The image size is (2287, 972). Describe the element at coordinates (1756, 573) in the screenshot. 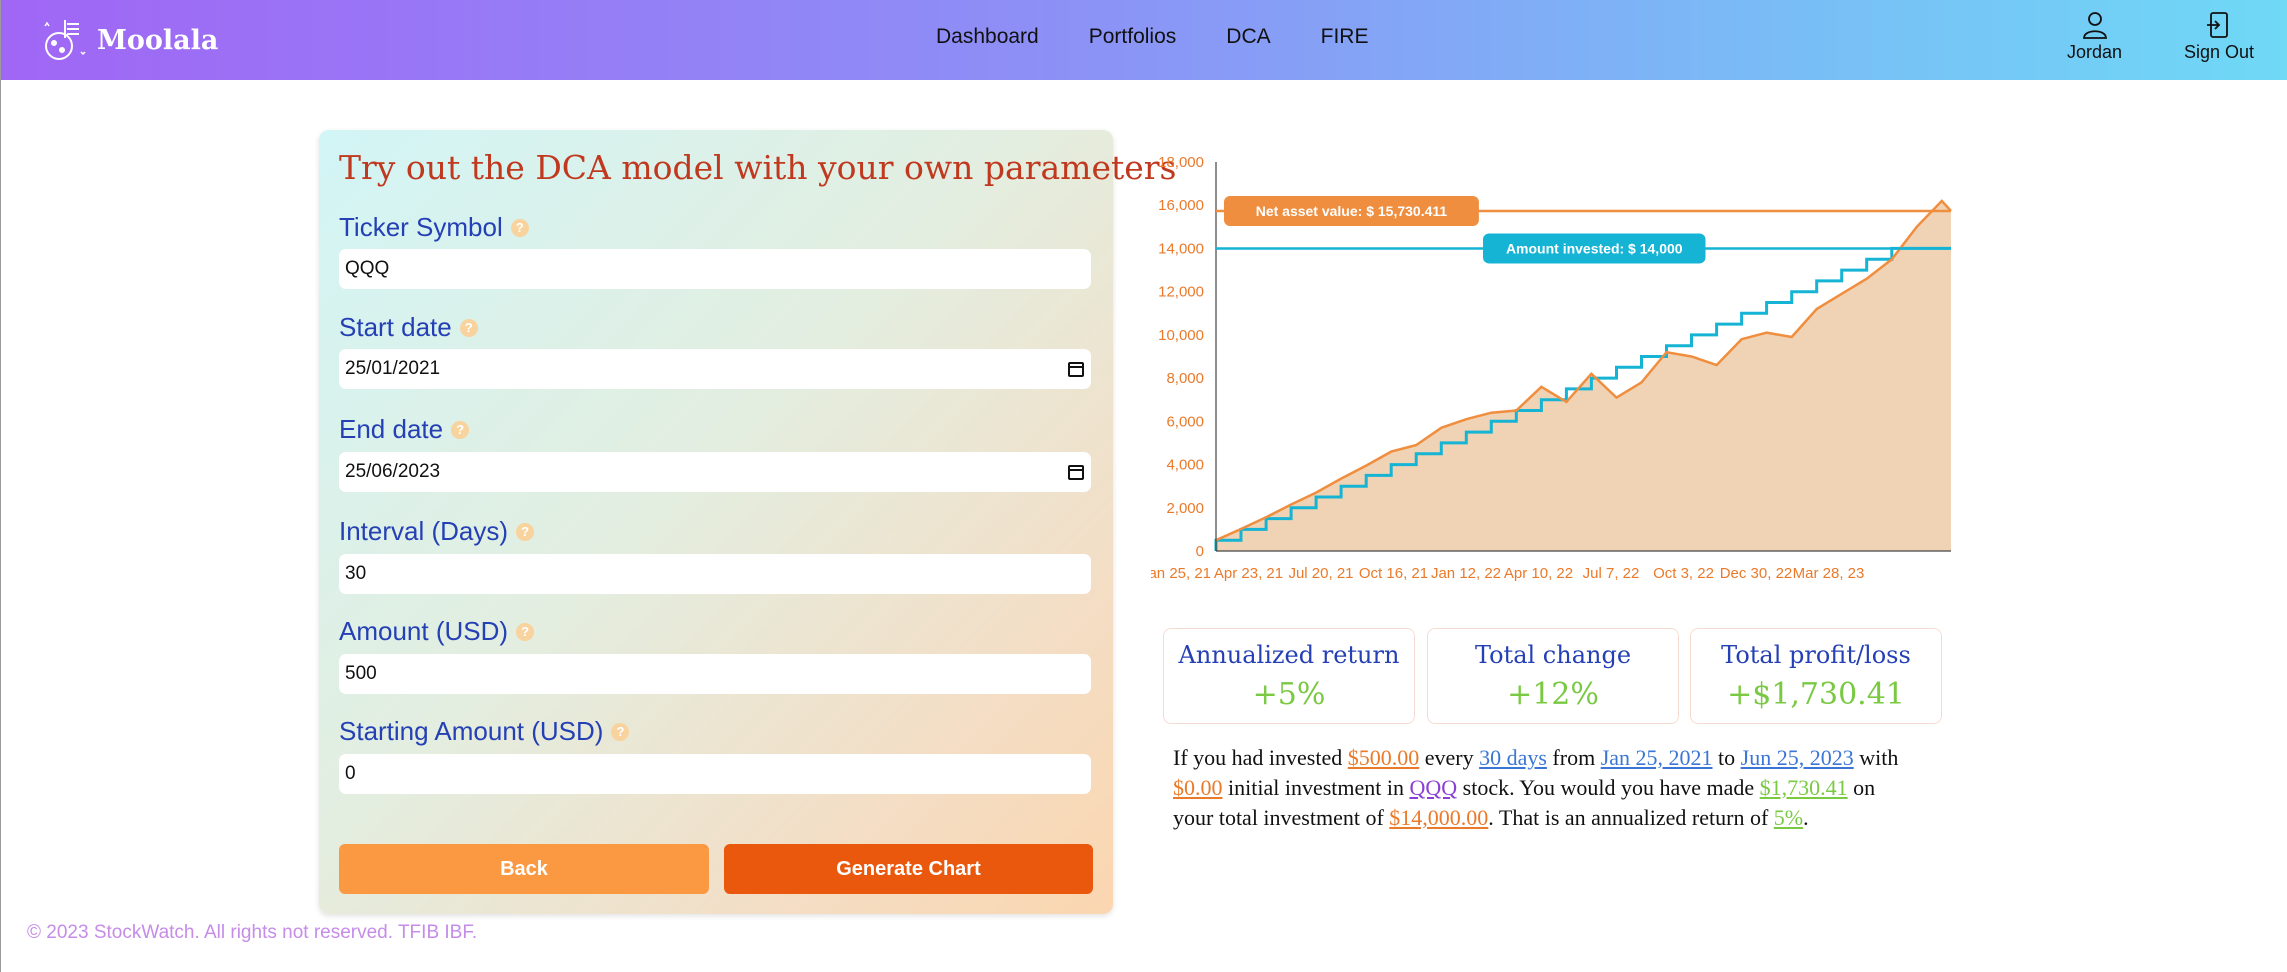

I see `x-tick-label: Dec 30, 22` at that location.